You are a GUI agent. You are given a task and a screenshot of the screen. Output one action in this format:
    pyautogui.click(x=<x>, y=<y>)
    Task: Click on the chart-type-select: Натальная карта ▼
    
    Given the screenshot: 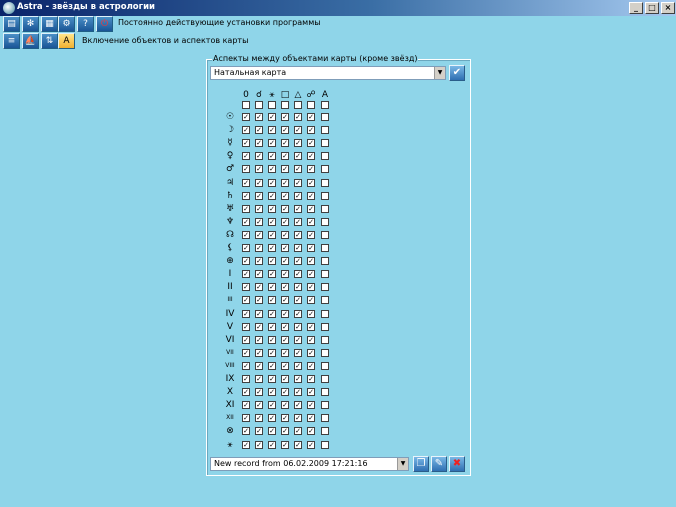 What is the action you would take?
    pyautogui.click(x=328, y=73)
    